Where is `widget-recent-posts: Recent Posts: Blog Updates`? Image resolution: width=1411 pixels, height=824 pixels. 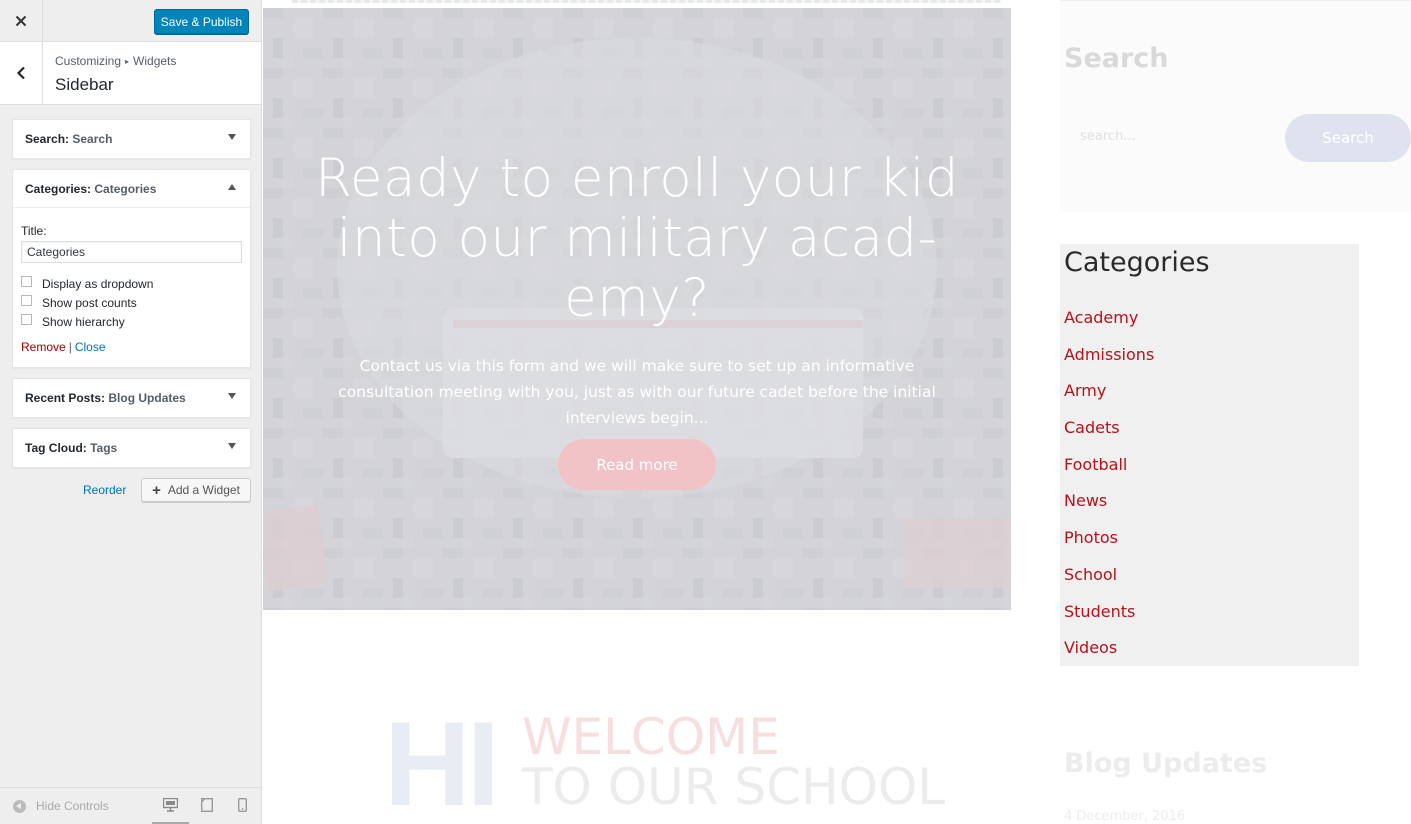
widget-recent-posts: Recent Posts: Blog Updates is located at coordinates (131, 398).